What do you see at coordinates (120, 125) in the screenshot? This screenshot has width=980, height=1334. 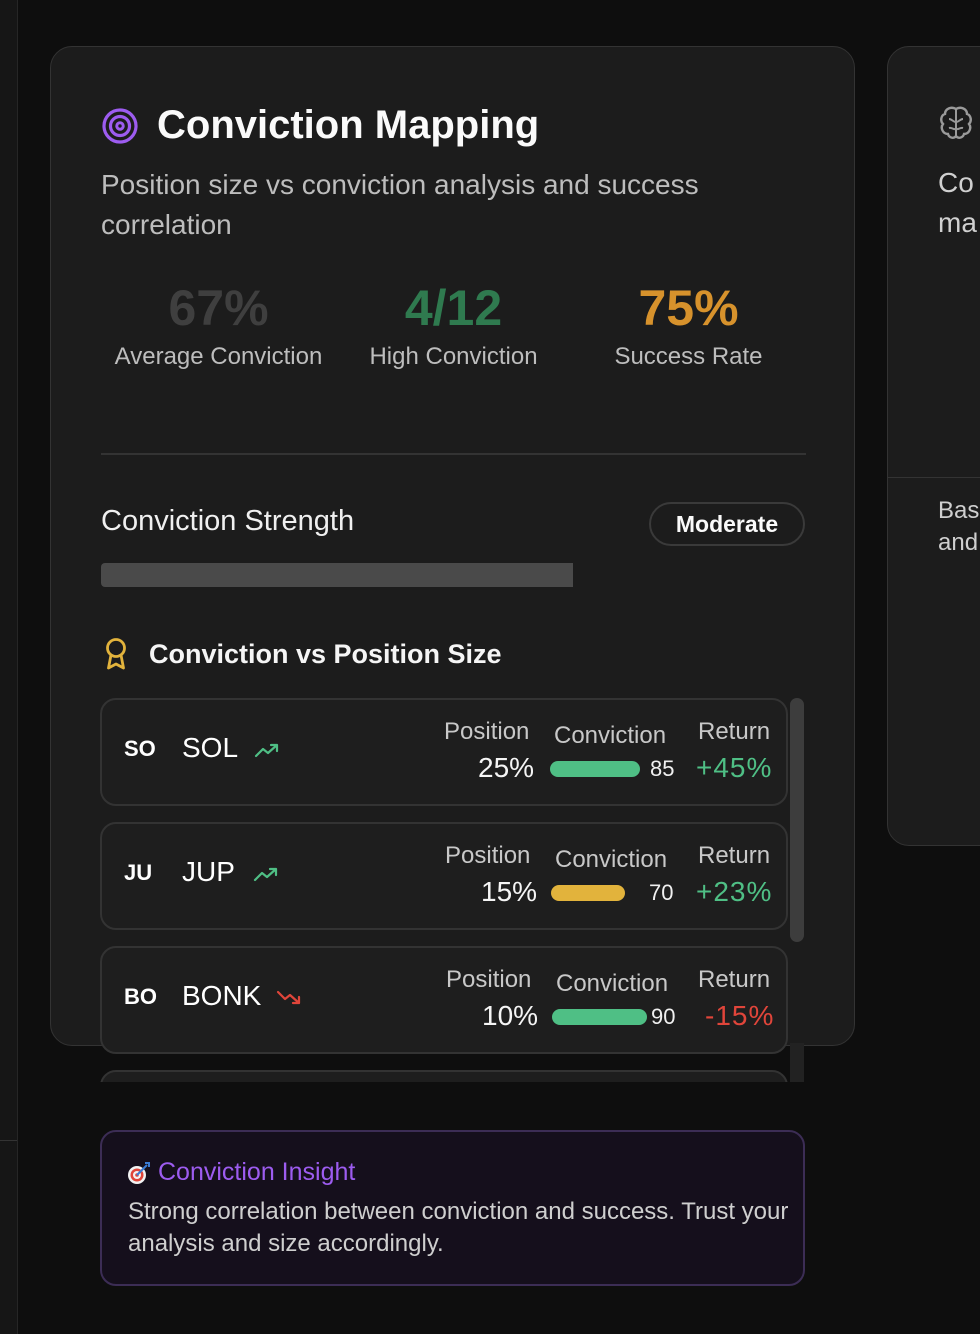 I see `target-icon` at bounding box center [120, 125].